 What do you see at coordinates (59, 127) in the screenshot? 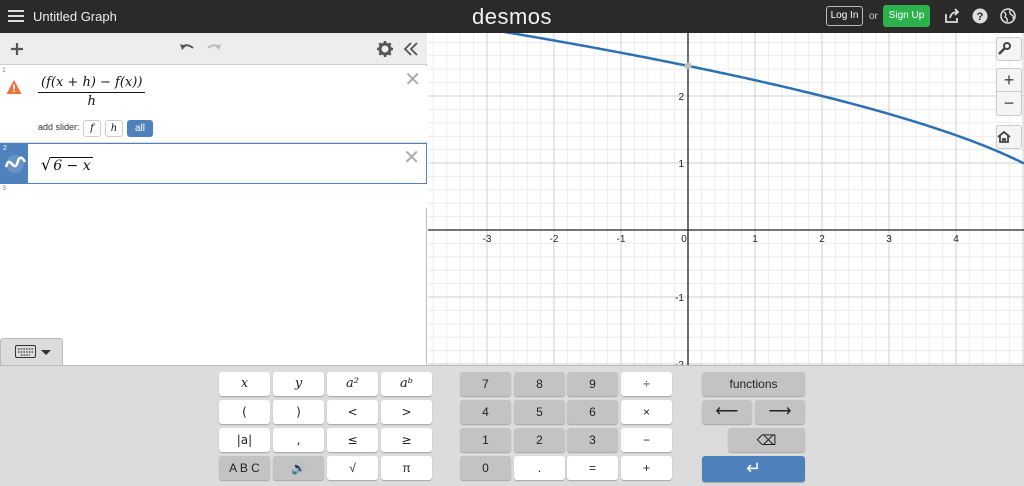
I see `add-slider-label: add slider:` at bounding box center [59, 127].